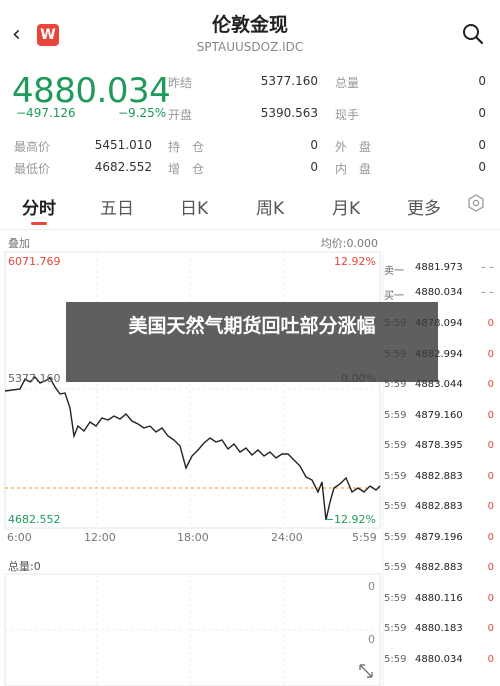 Image resolution: width=500 pixels, height=686 pixels. What do you see at coordinates (142, 113) in the screenshot?
I see `price-change-pct: −9.25%` at bounding box center [142, 113].